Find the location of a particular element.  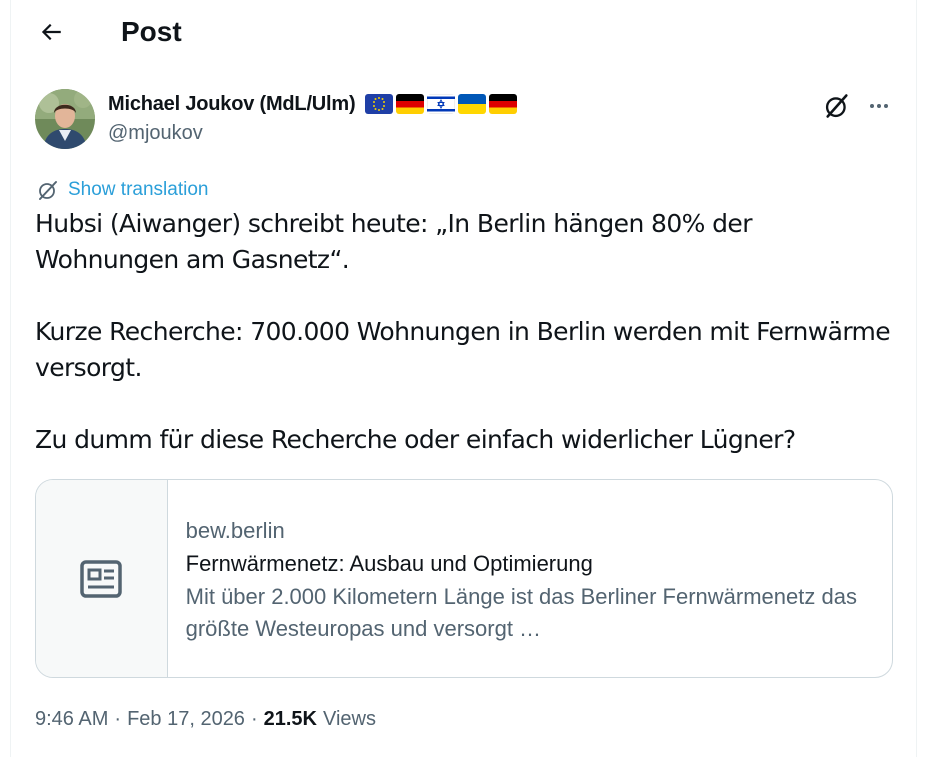

article-icon is located at coordinates (101, 578).